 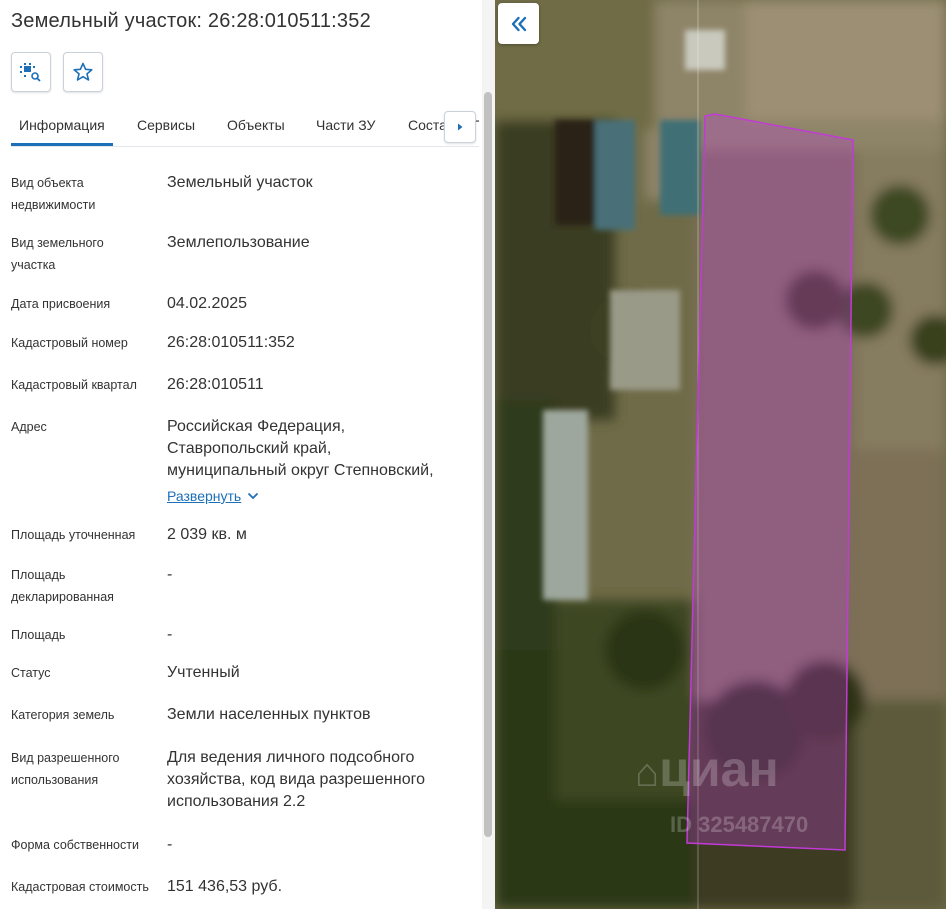 What do you see at coordinates (647, 773) in the screenshot?
I see `watermark-pin-icon: ⌂` at bounding box center [647, 773].